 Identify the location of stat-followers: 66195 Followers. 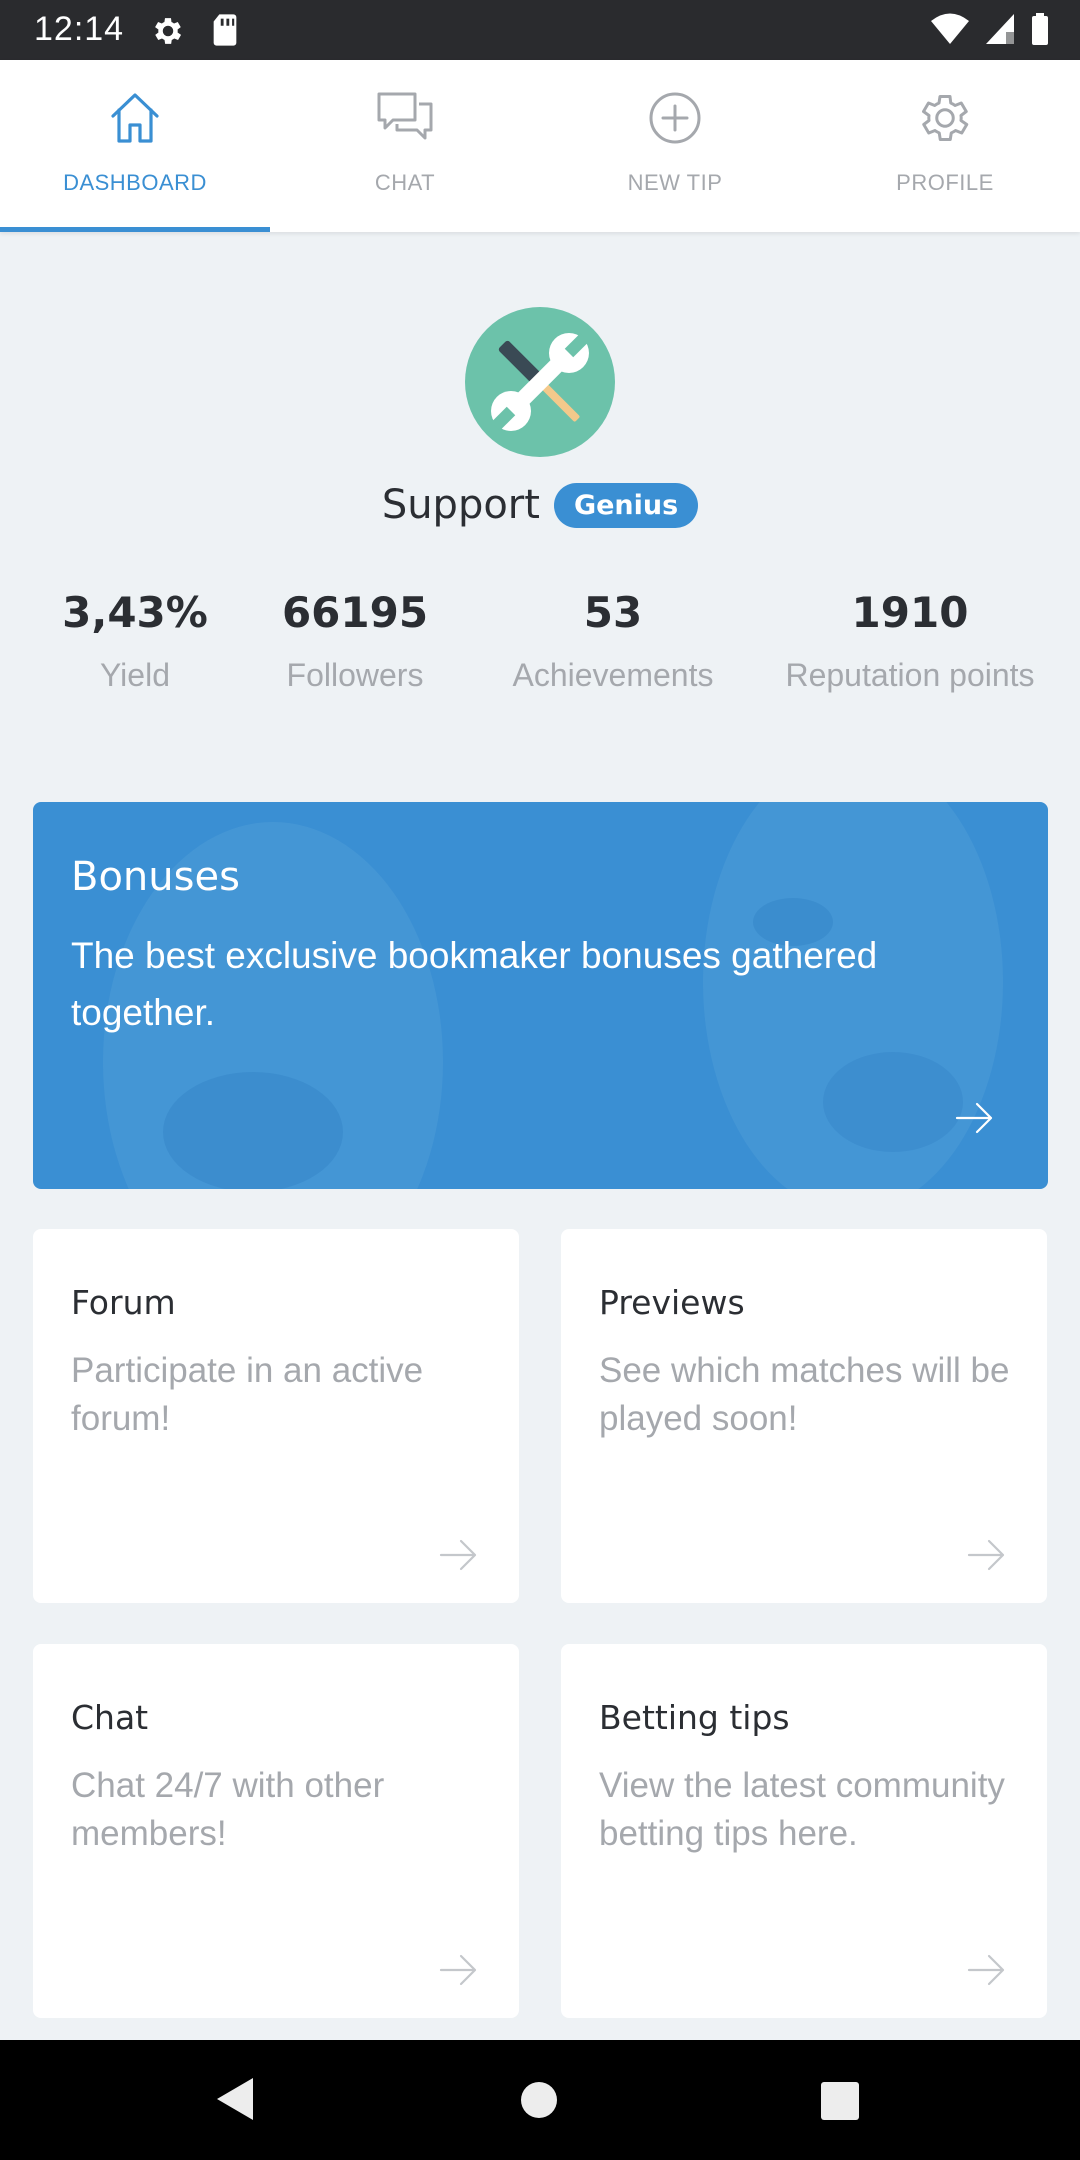
(355, 641).